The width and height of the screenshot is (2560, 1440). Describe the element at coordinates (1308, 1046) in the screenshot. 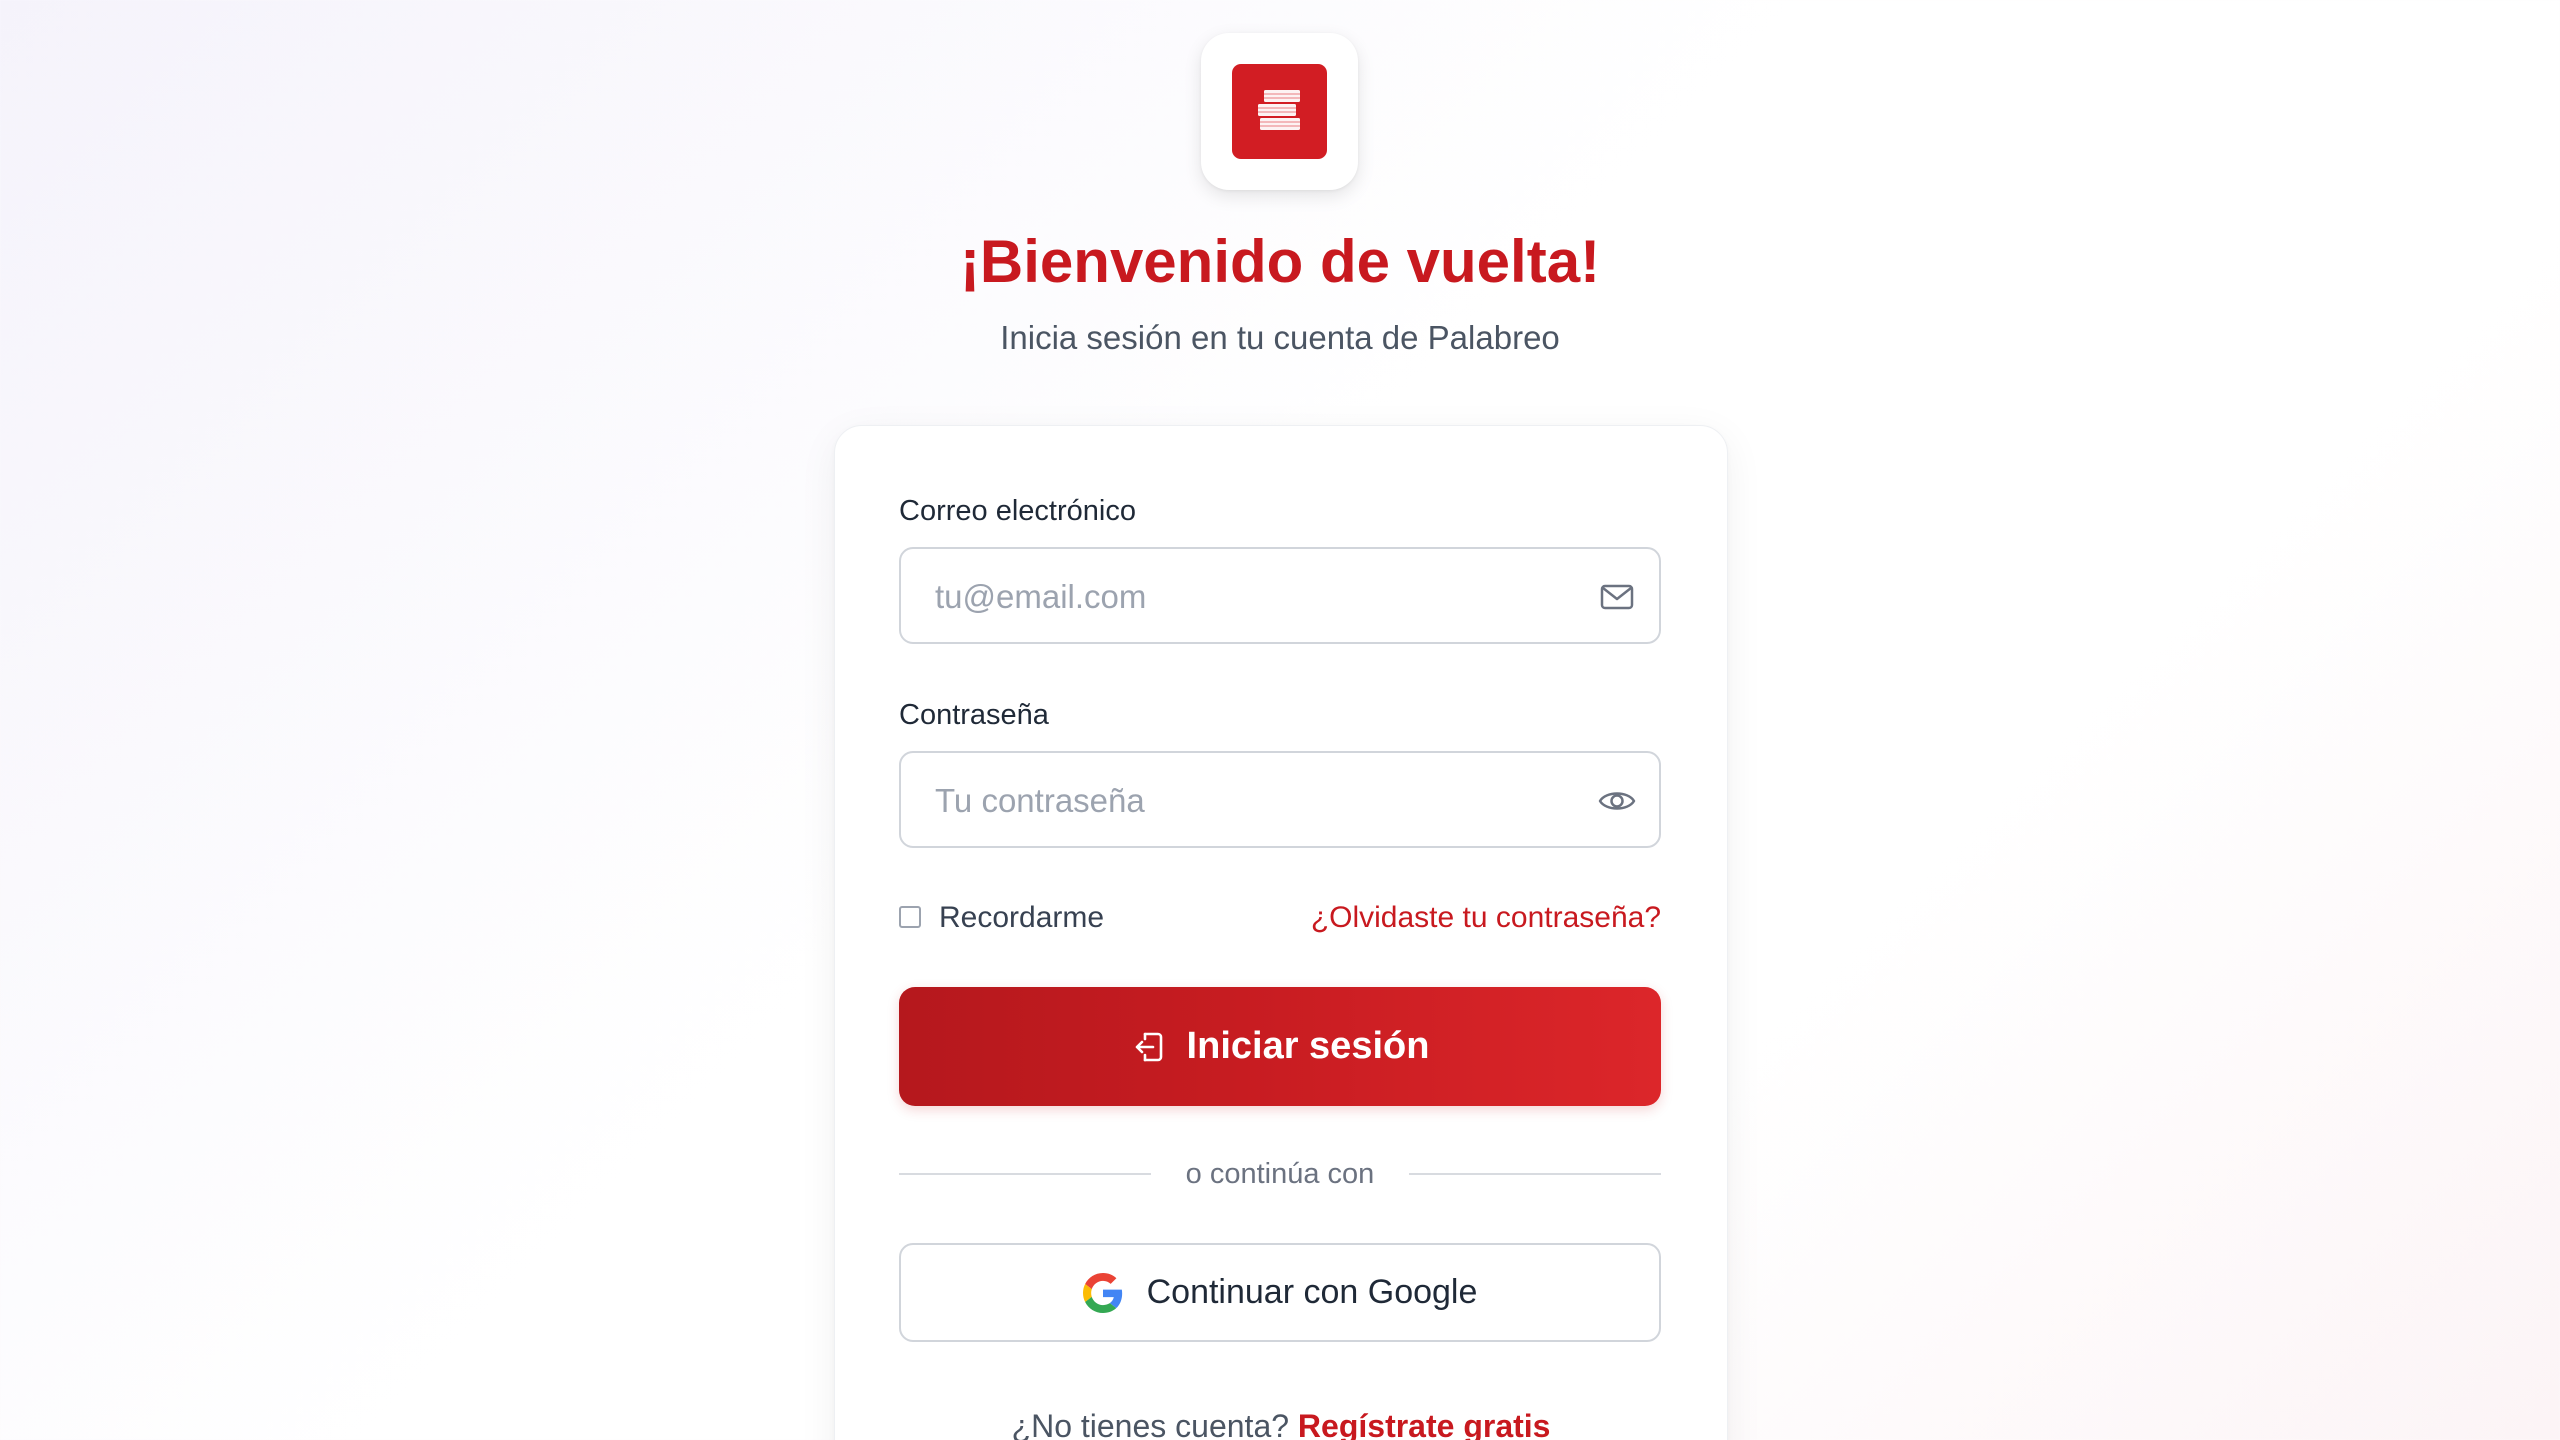

I see `login-button-label: Iniciar sesión` at that location.